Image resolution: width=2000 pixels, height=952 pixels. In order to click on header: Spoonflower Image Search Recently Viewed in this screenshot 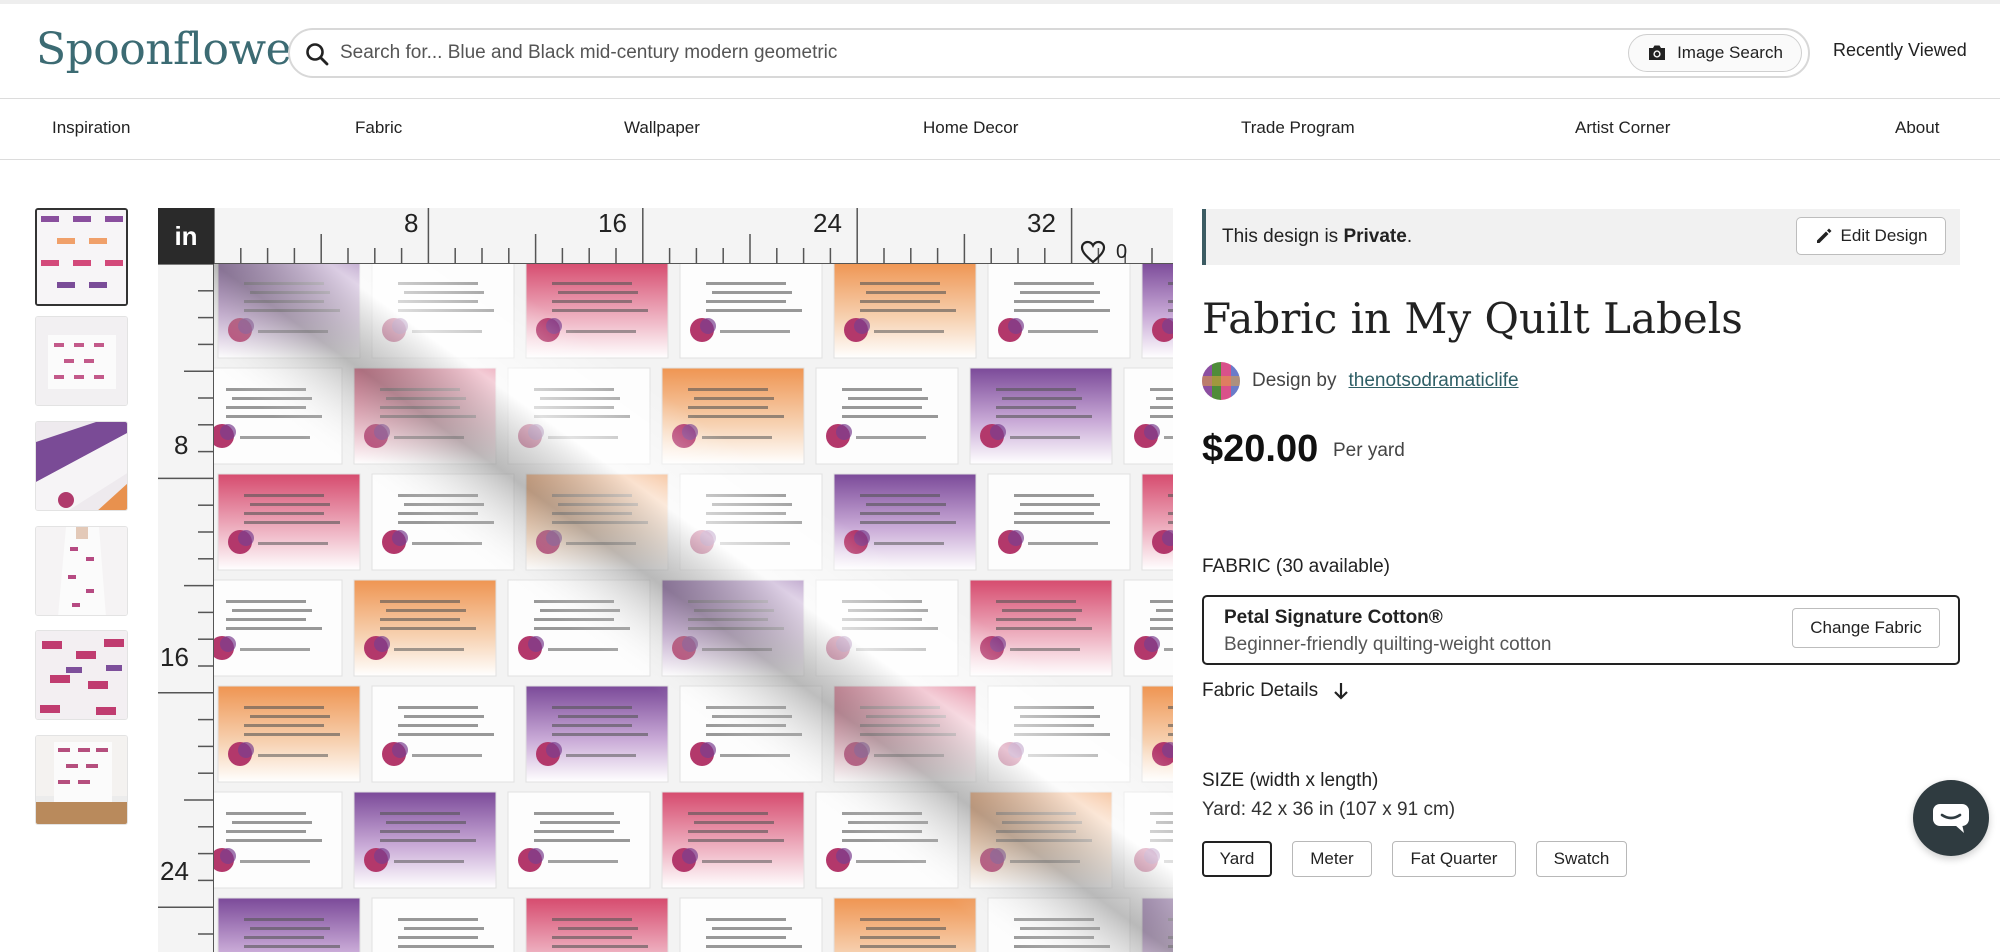, I will do `click(1000, 51)`.